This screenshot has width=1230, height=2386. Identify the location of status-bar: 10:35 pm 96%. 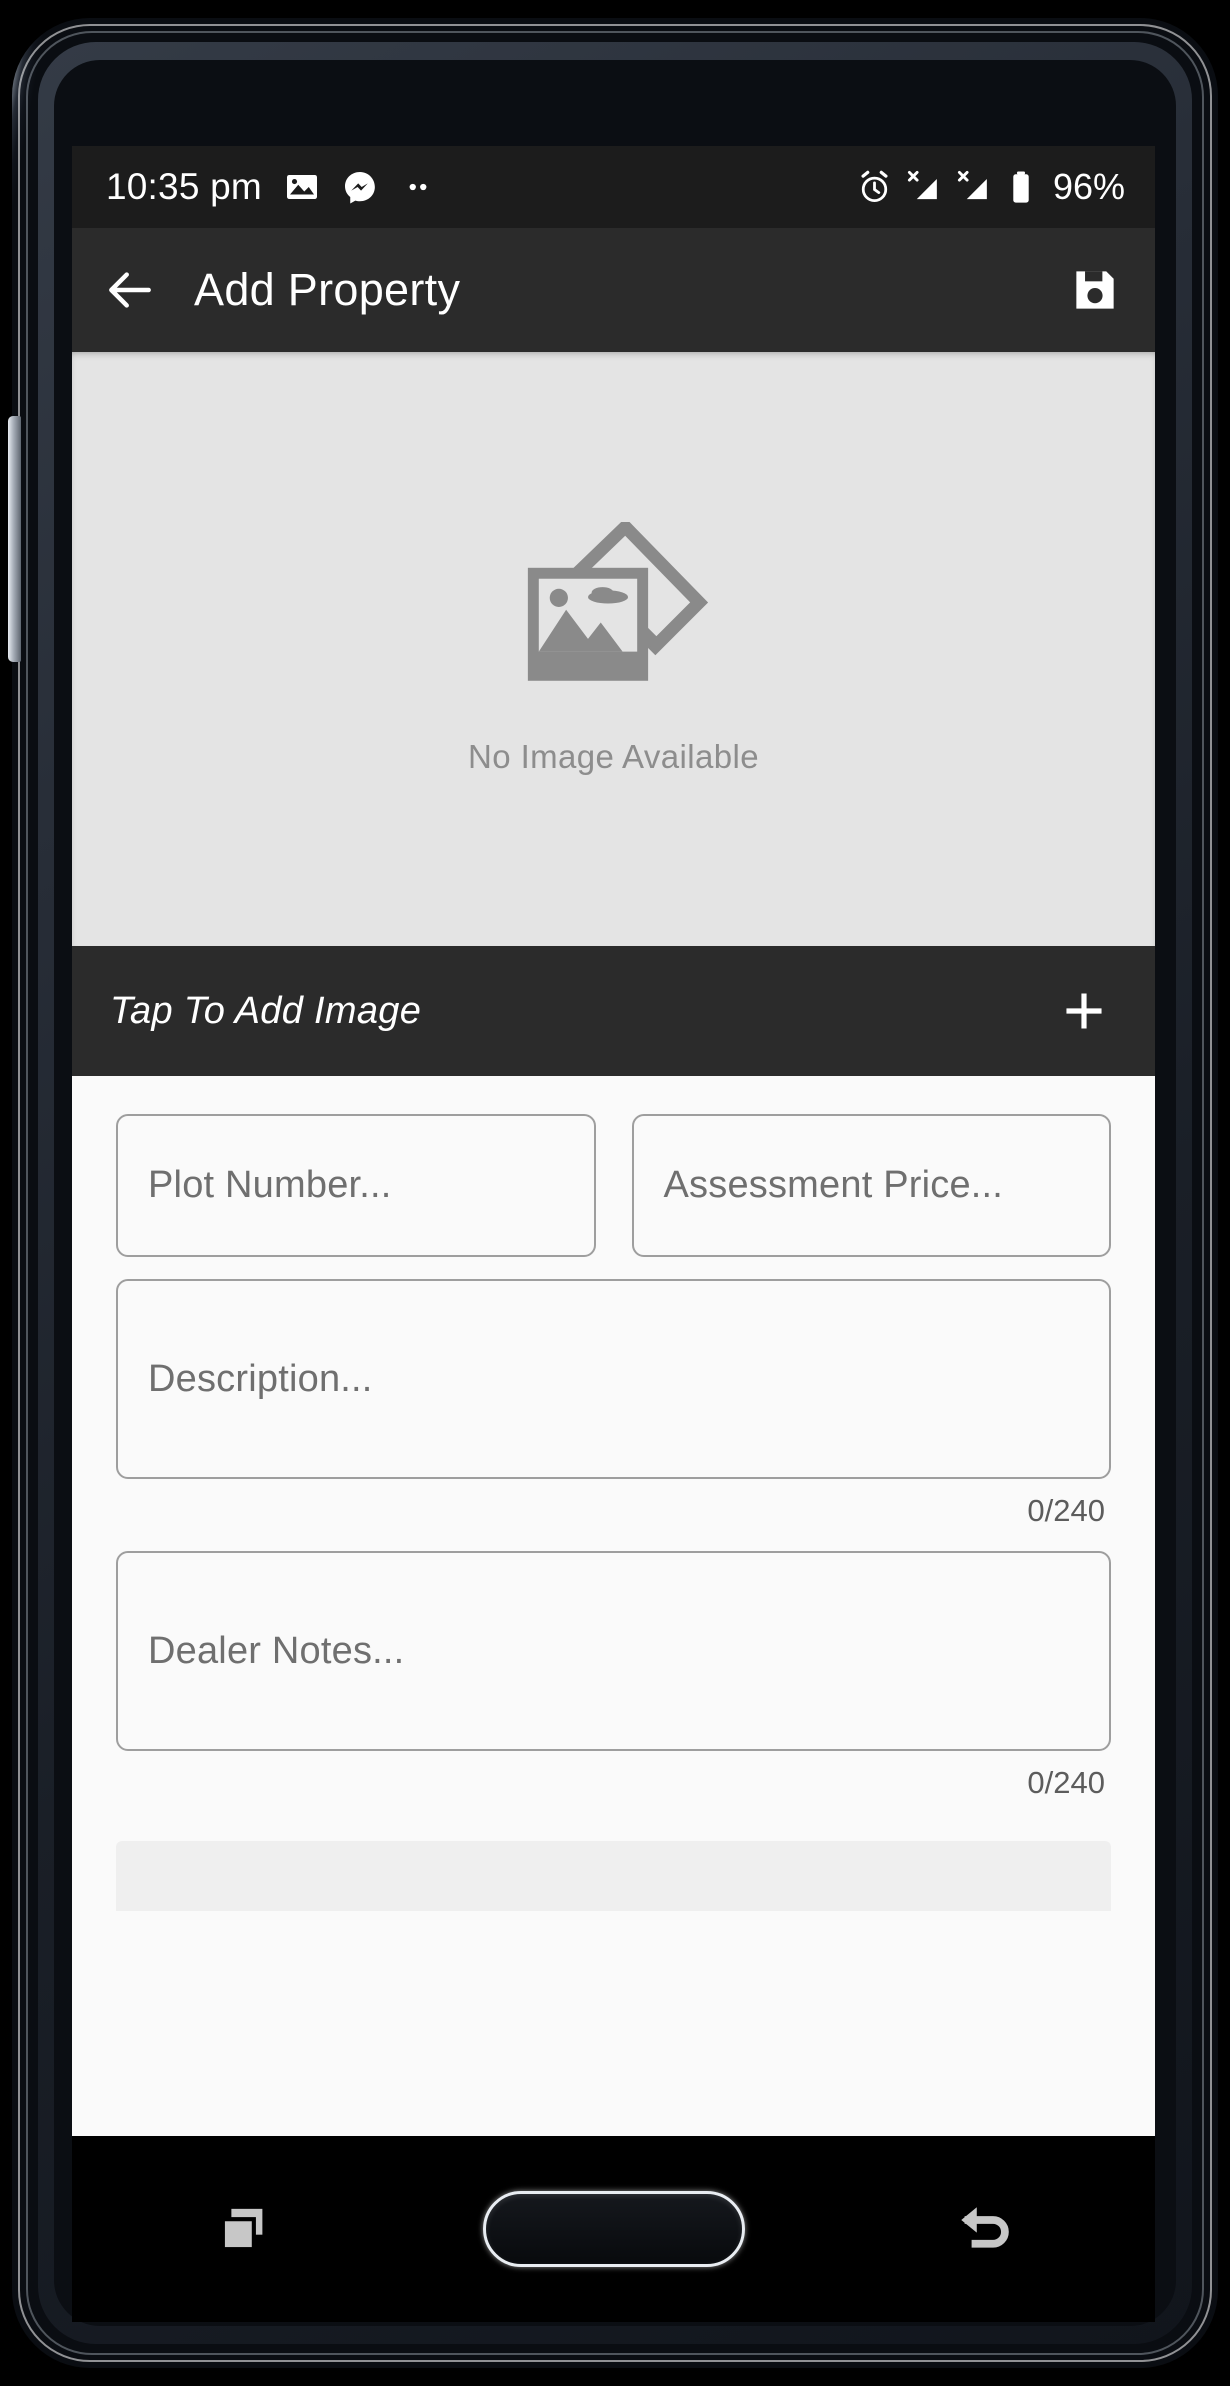
(613, 187).